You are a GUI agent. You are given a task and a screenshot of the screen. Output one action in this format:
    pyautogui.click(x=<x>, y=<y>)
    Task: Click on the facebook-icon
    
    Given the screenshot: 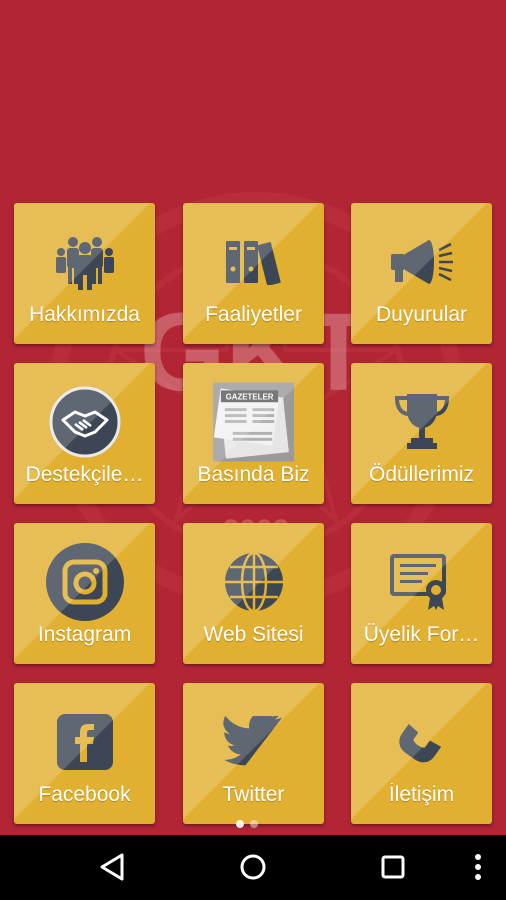 What is the action you would take?
    pyautogui.click(x=84, y=741)
    